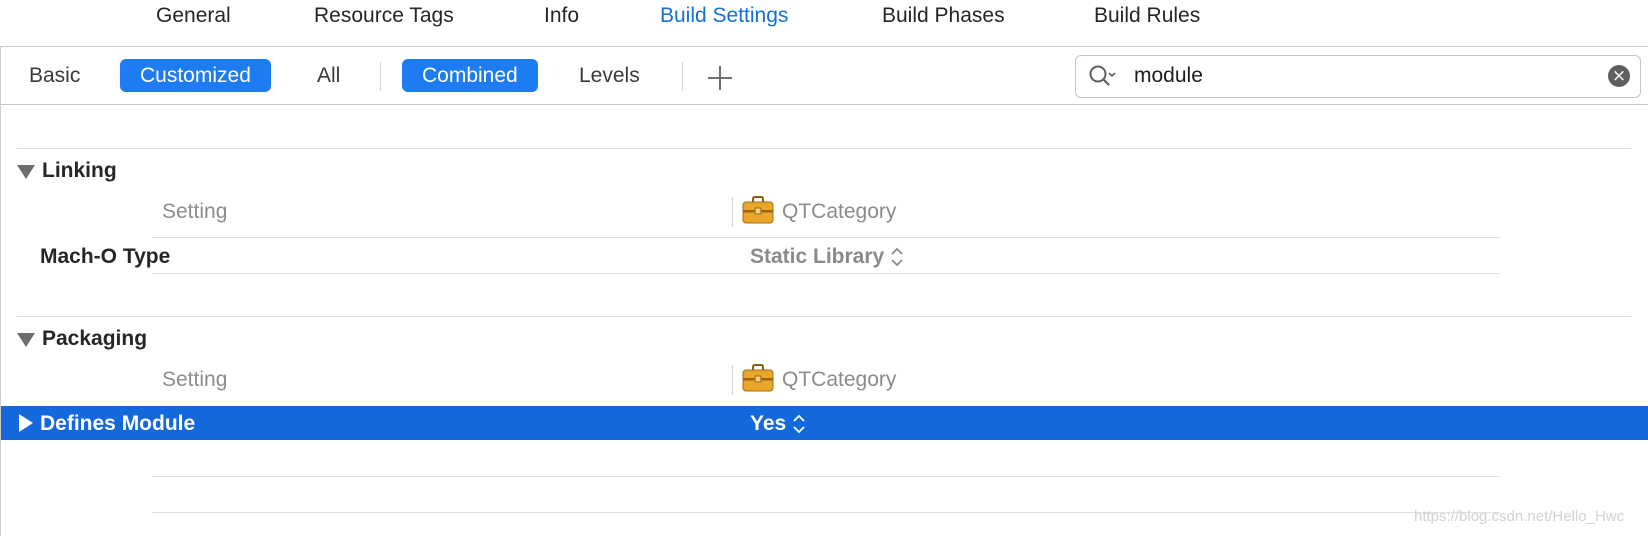 This screenshot has height=536, width=1648. I want to click on tab-resource-tags: Resource Tags, so click(384, 16).